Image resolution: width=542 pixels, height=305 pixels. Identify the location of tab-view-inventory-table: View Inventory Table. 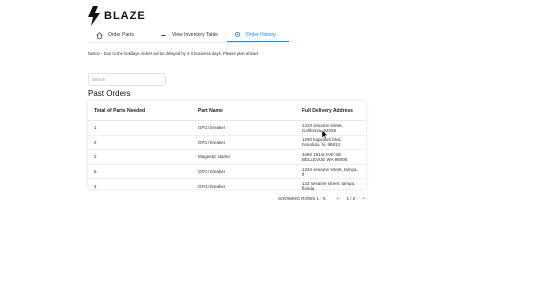
(190, 36).